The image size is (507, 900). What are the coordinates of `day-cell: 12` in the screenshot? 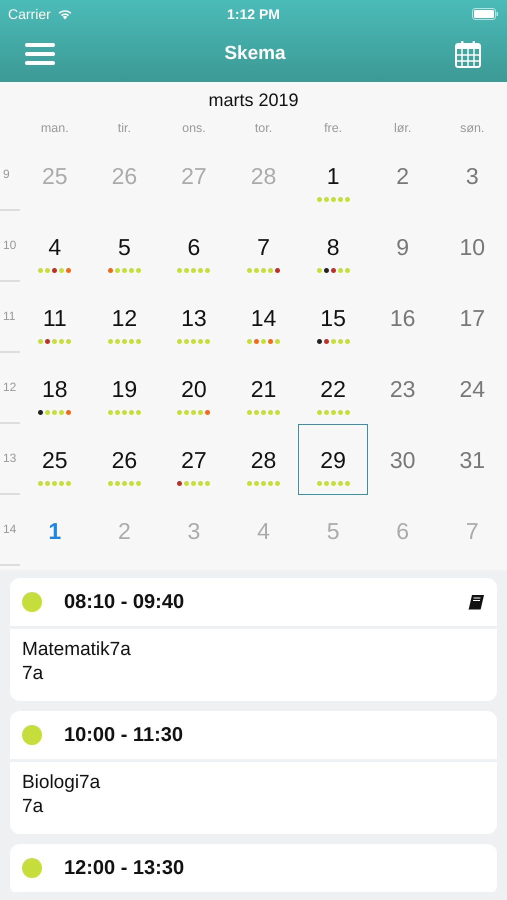 It's located at (125, 317).